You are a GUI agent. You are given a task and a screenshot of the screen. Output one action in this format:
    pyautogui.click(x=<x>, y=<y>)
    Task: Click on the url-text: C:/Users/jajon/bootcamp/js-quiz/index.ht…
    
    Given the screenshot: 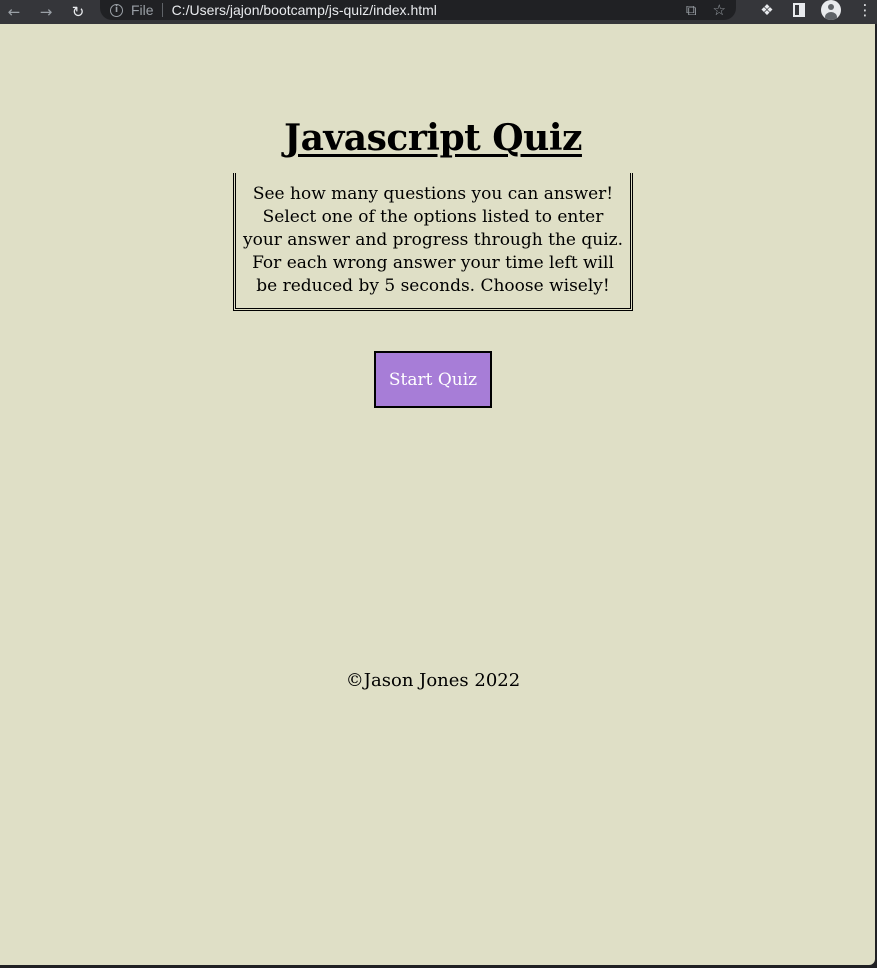 What is the action you would take?
    pyautogui.click(x=304, y=10)
    